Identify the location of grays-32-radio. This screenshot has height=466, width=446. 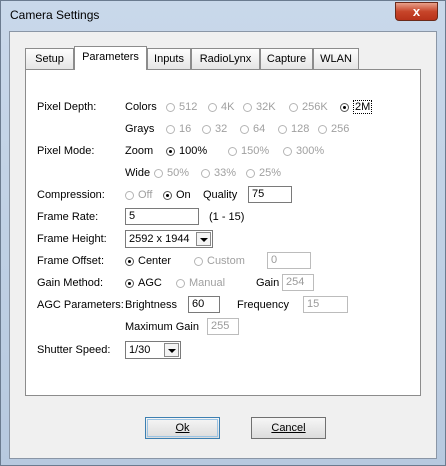
(206, 129).